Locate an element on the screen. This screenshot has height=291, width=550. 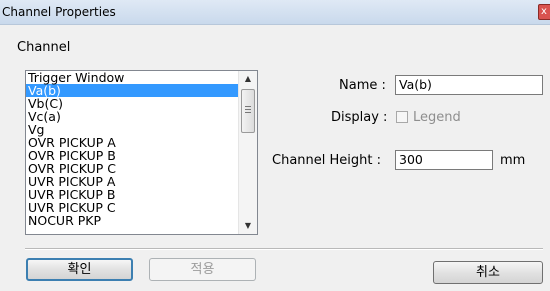
channel-list-item: NOCUR PKP is located at coordinates (132, 220).